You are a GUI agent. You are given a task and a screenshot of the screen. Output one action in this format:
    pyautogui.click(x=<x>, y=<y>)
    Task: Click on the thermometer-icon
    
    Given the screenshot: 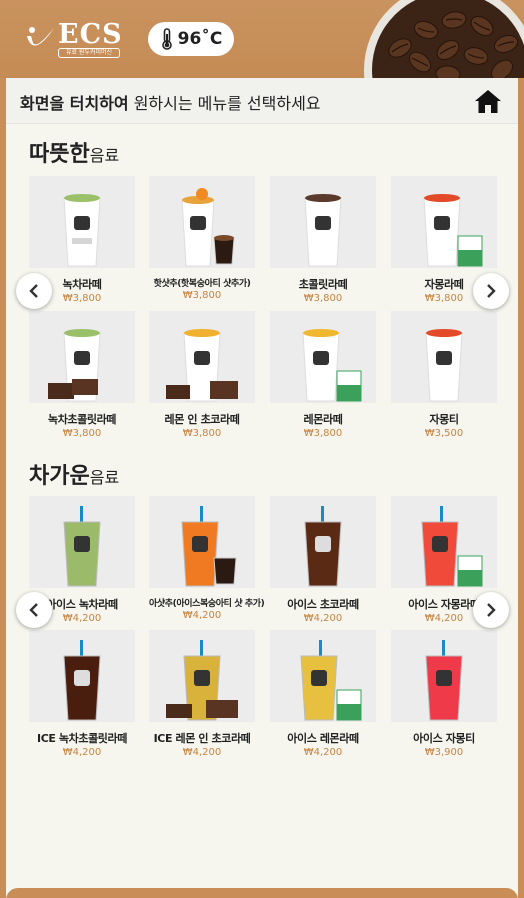 What is the action you would take?
    pyautogui.click(x=166, y=39)
    